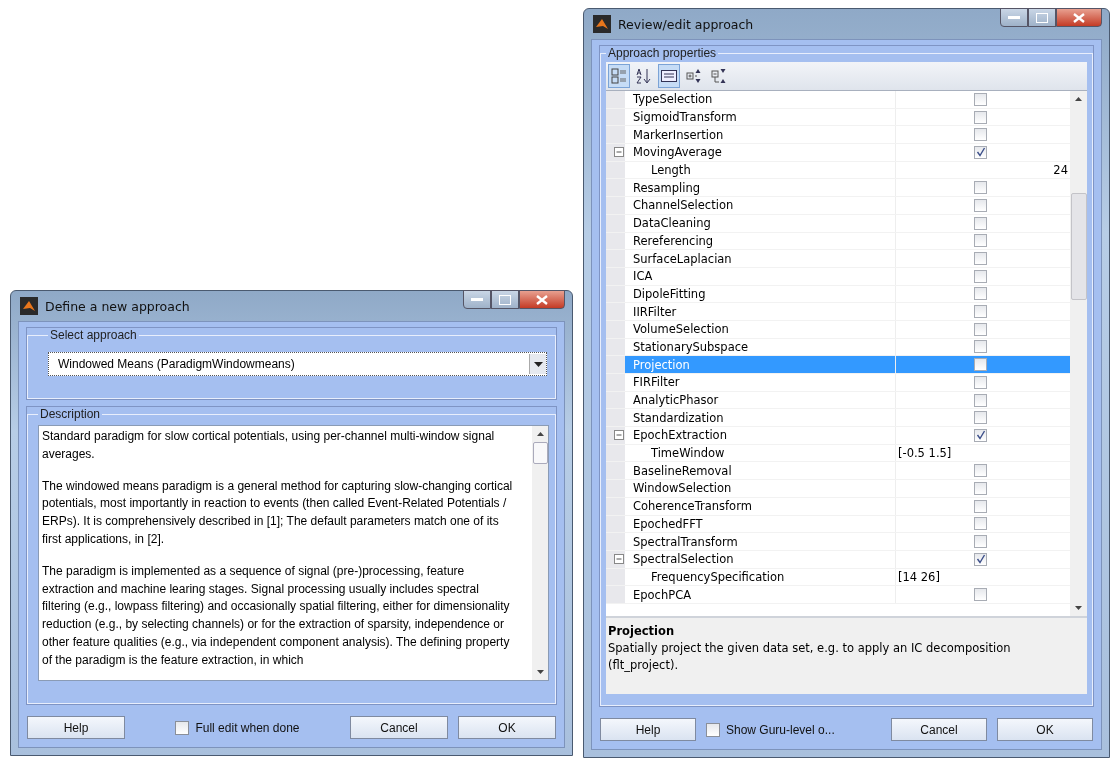 The image size is (1113, 758). What do you see at coordinates (838, 117) in the screenshot?
I see `property-row: SigmoidTransform` at bounding box center [838, 117].